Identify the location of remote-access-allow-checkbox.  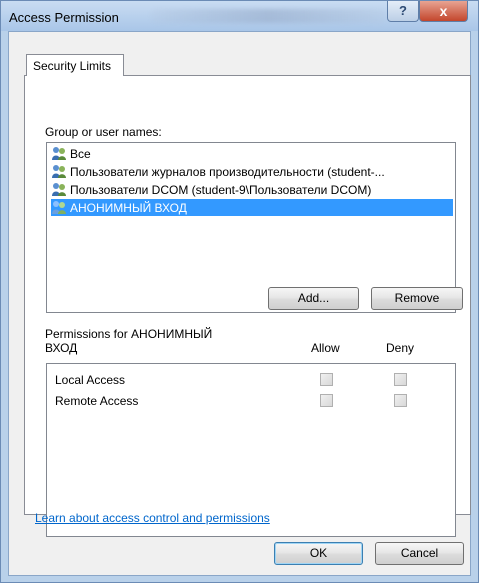
(326, 400).